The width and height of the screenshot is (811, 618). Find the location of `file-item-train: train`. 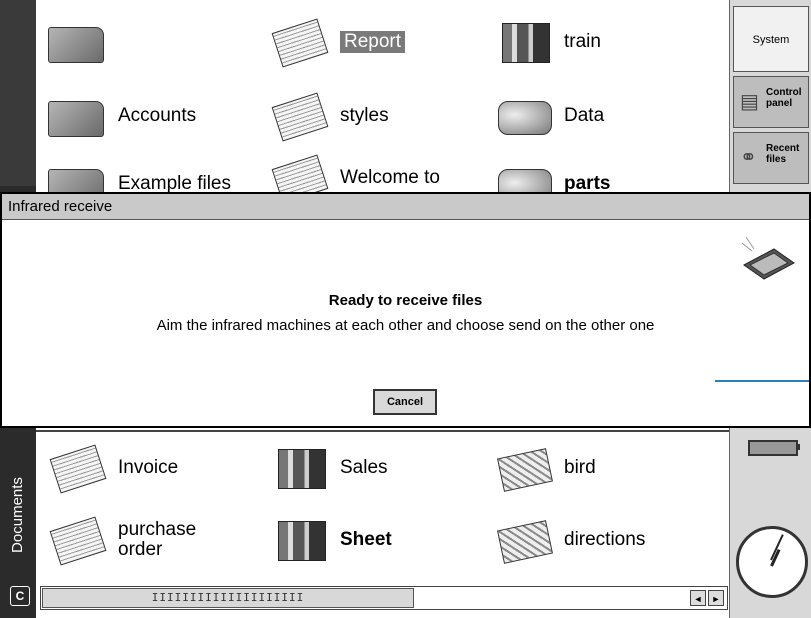

file-item-train: train is located at coordinates (546, 42).